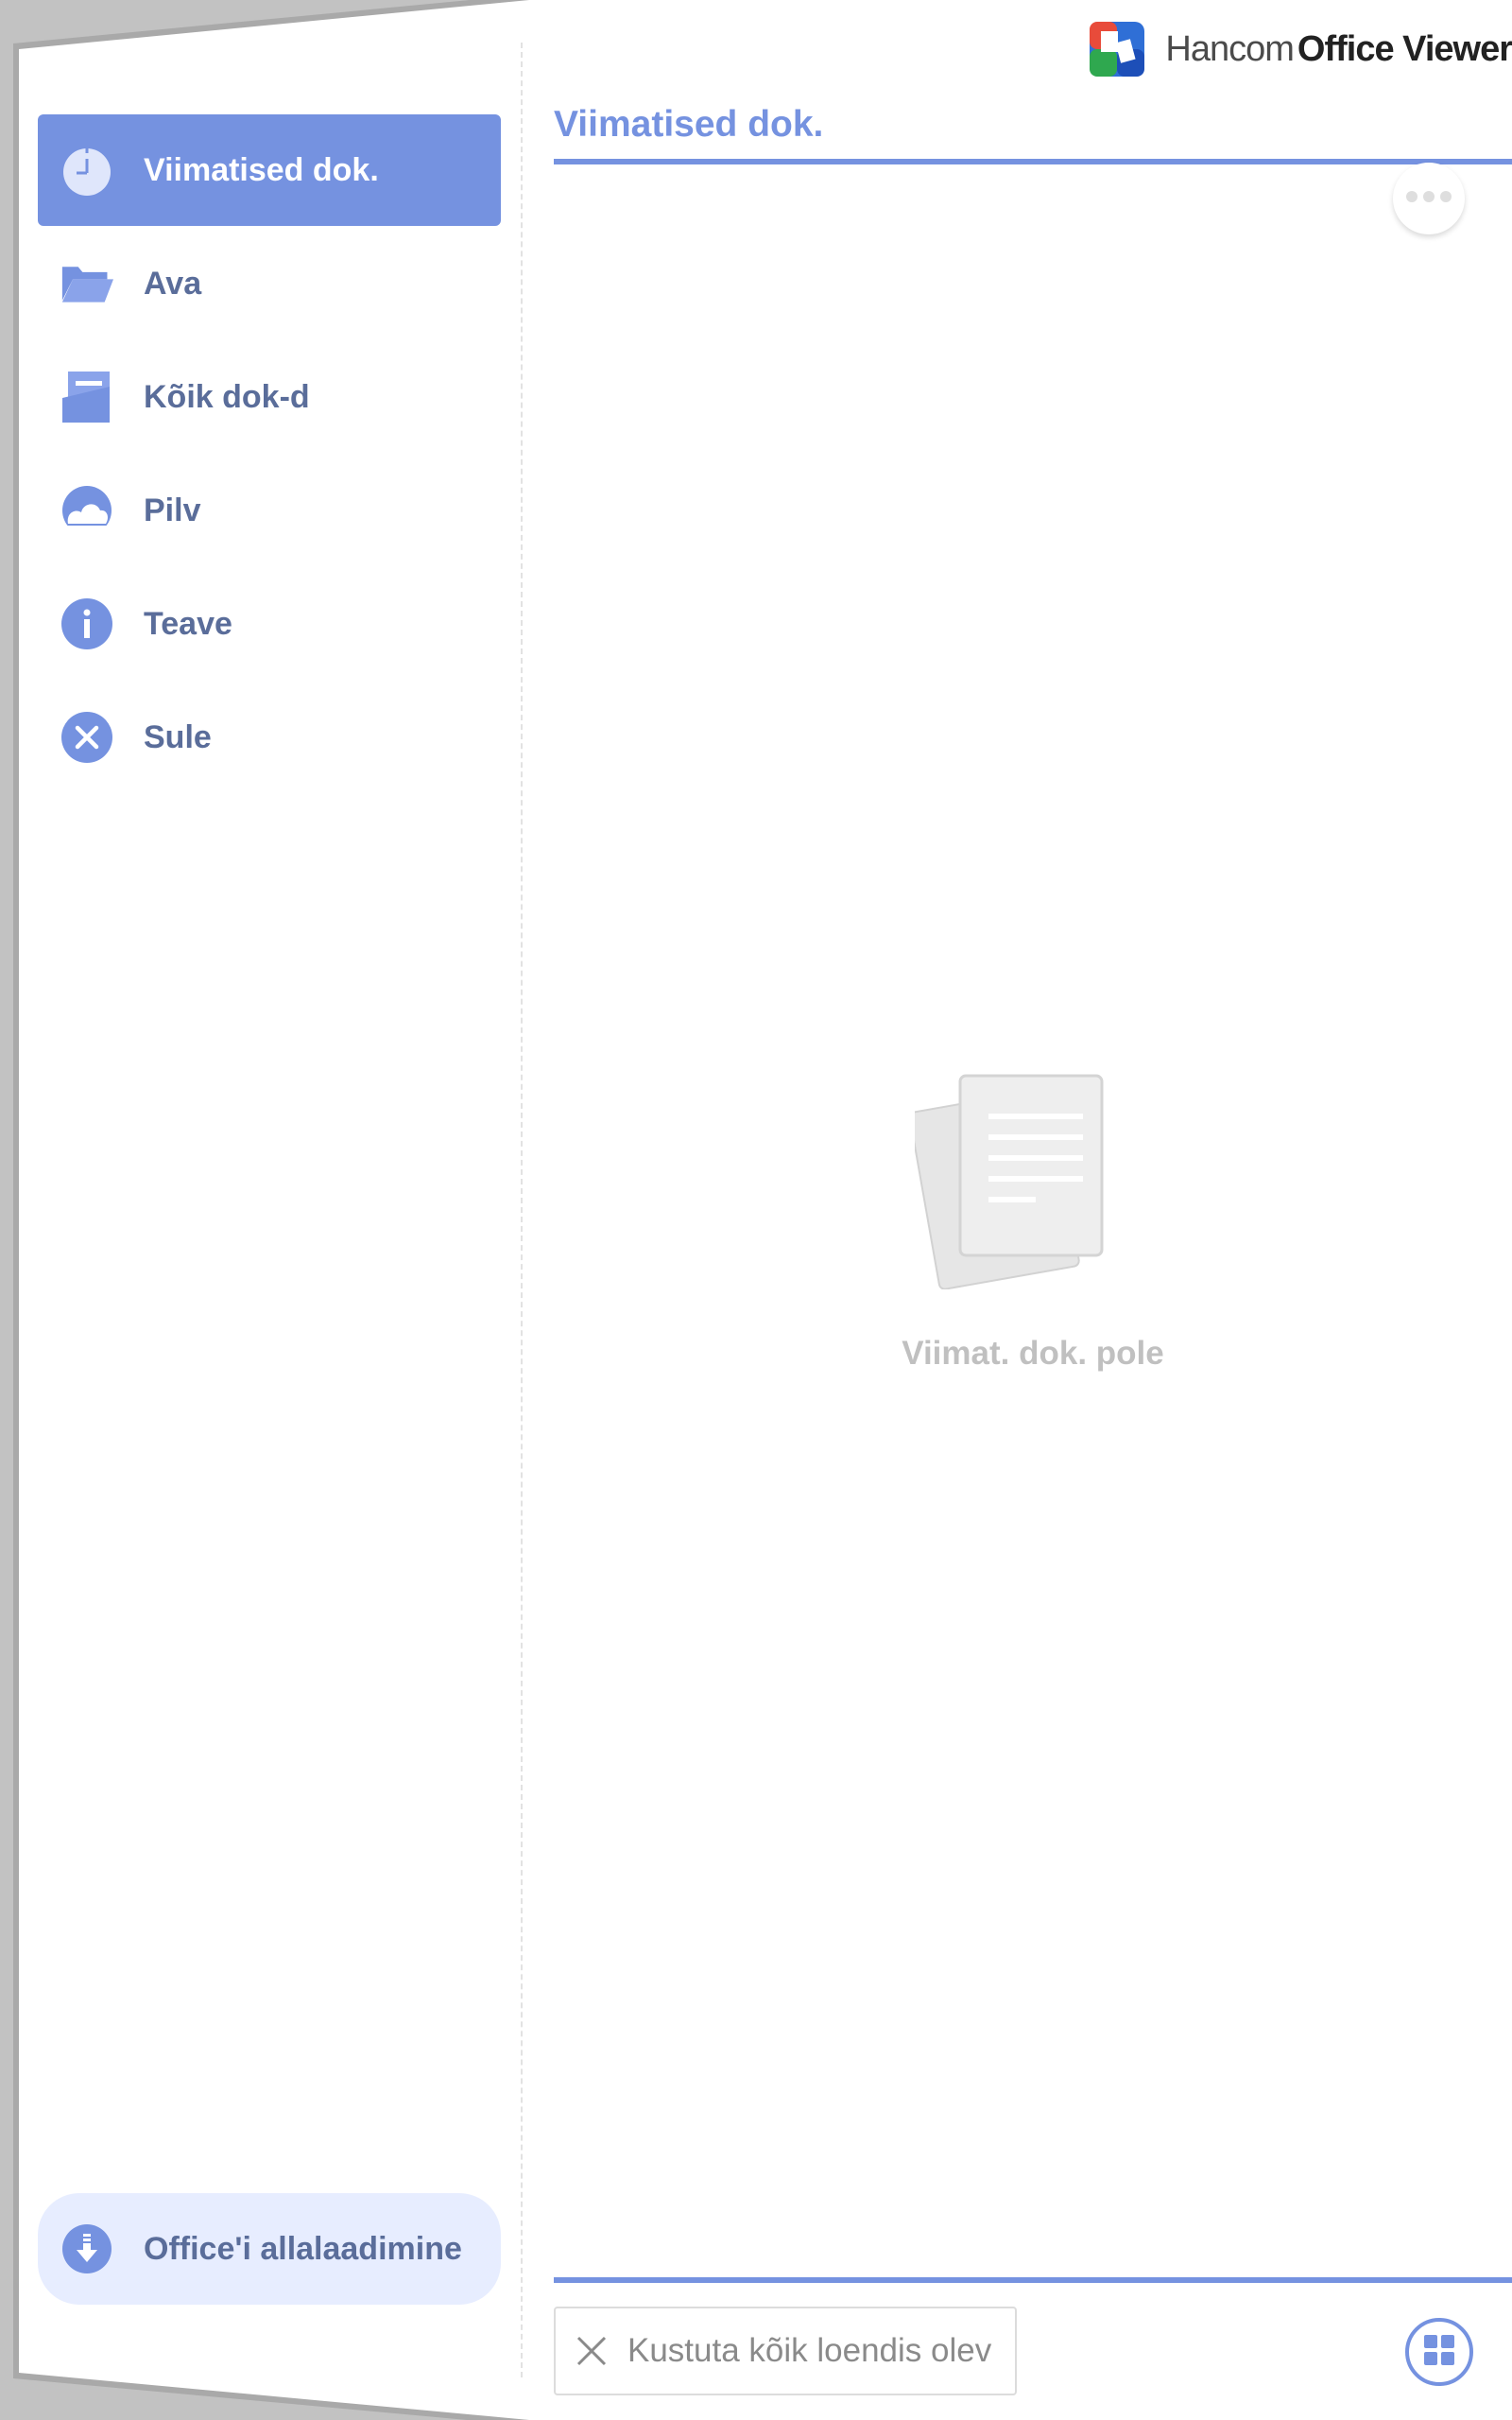  I want to click on clear-list-button: Kustuta kõik loendis olev, so click(785, 2351).